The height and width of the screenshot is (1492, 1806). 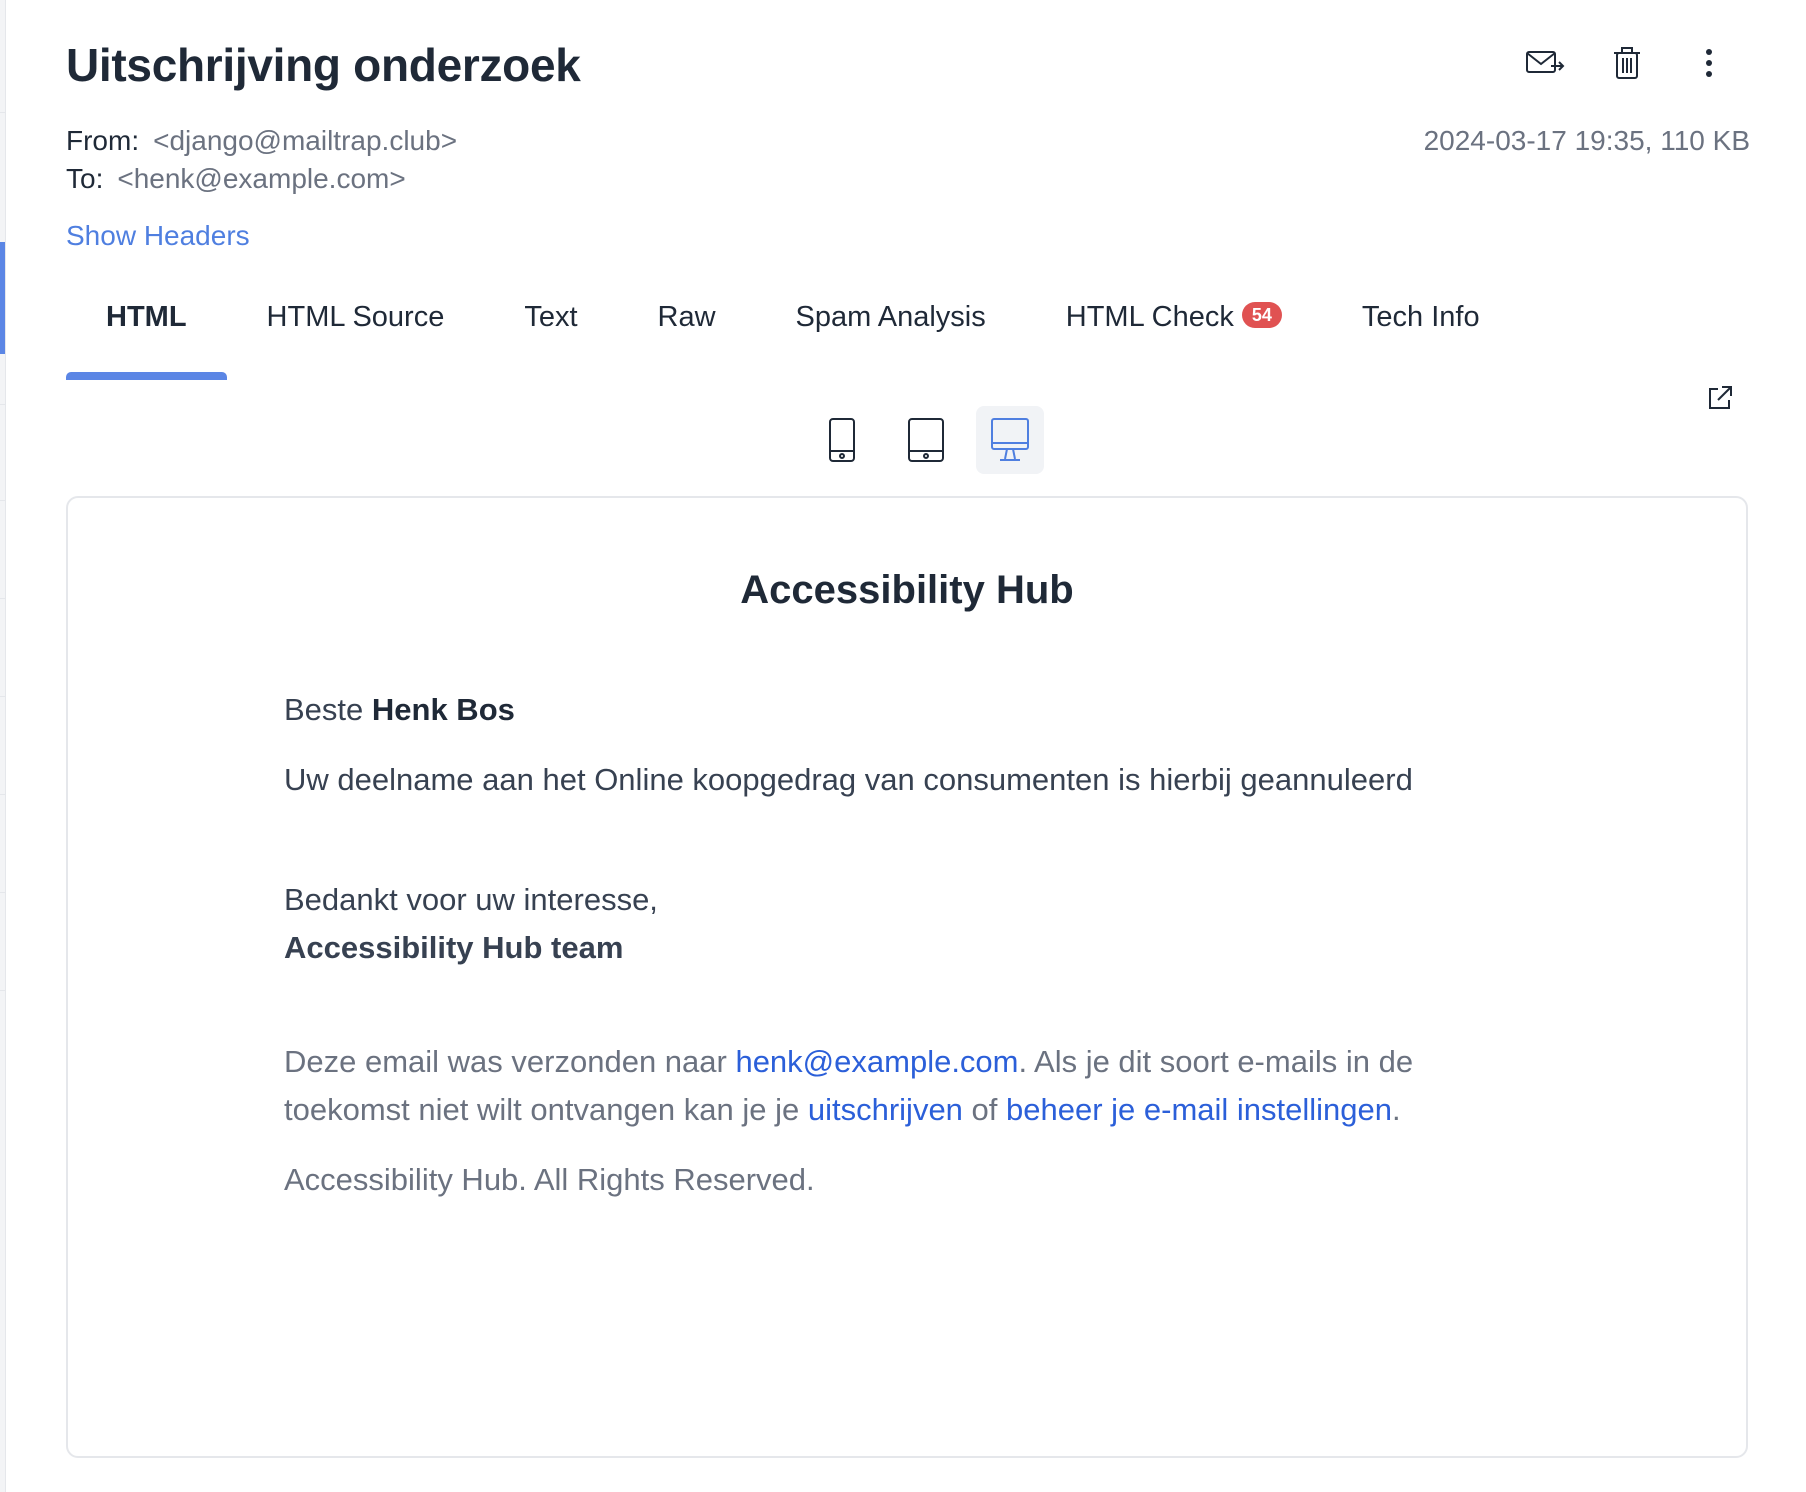 I want to click on unsubscribe-link: uitschrijven, so click(x=885, y=1109).